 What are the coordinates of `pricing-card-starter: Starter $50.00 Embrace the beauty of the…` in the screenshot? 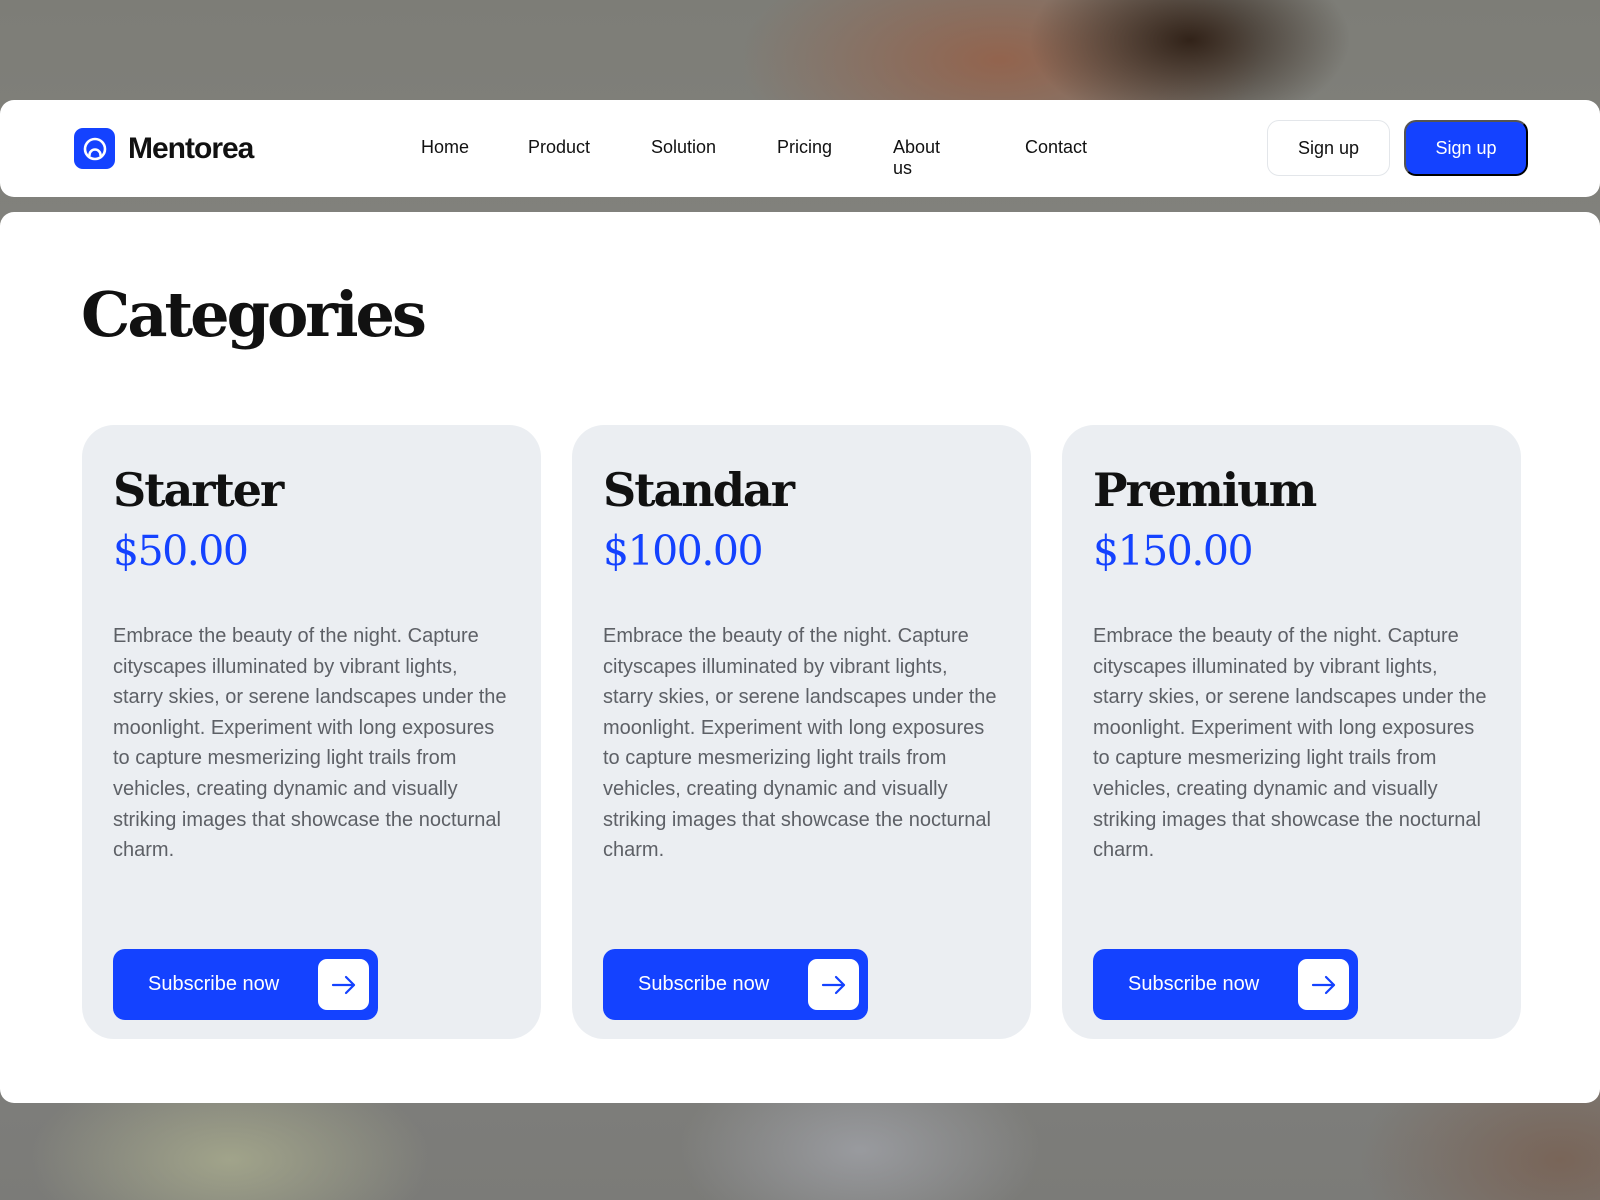 It's located at (311, 732).